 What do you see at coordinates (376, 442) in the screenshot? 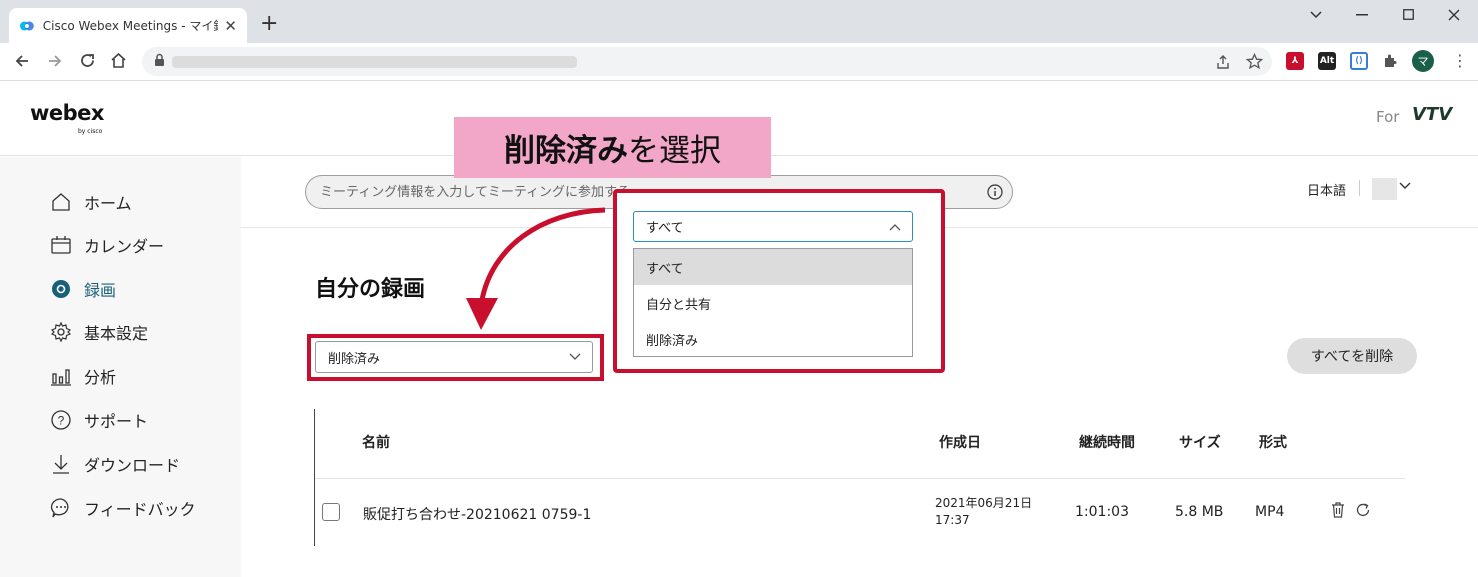
I see `column-header-name: 名前` at bounding box center [376, 442].